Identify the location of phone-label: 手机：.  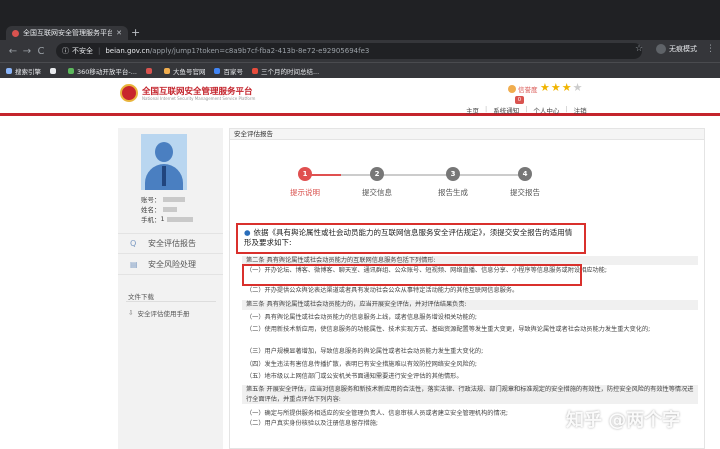
(151, 220).